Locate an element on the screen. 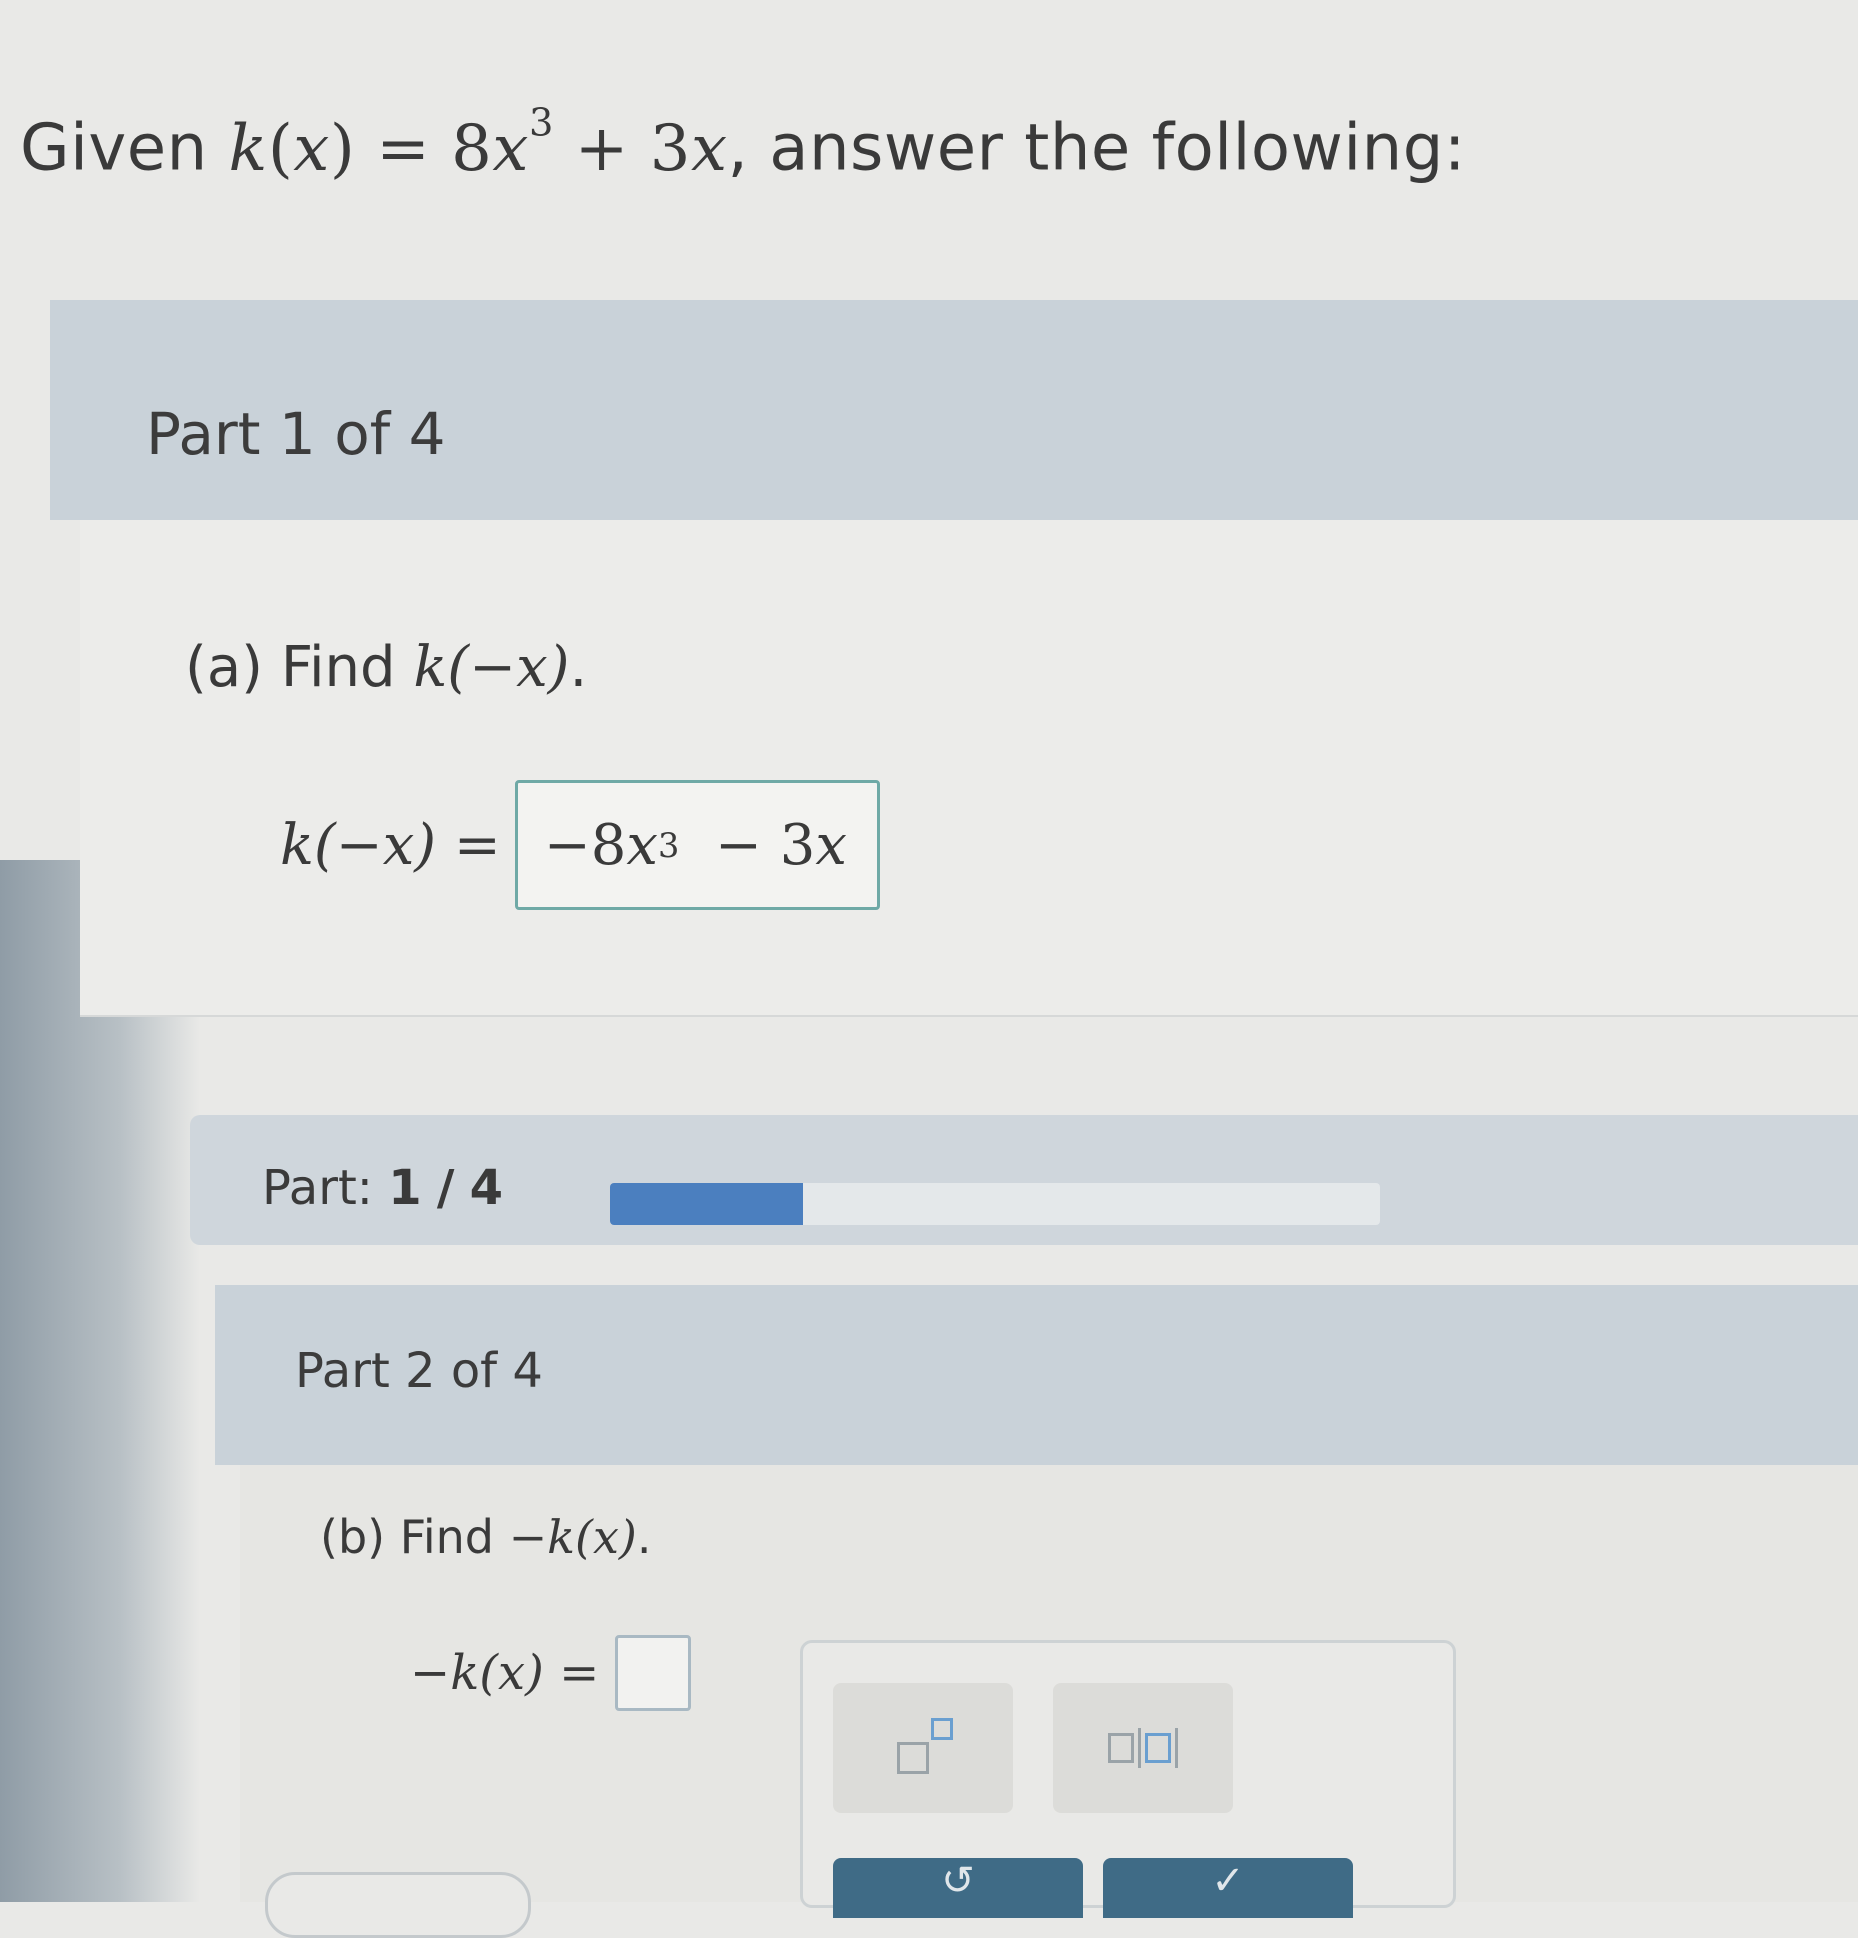 Image resolution: width=1858 pixels, height=1938 pixels. undo-button: ↺ is located at coordinates (958, 1888).